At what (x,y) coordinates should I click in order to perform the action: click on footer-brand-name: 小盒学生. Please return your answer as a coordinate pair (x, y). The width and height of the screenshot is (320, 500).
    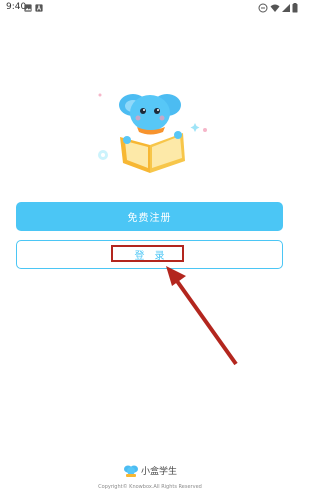
    Looking at the image, I should click on (159, 472).